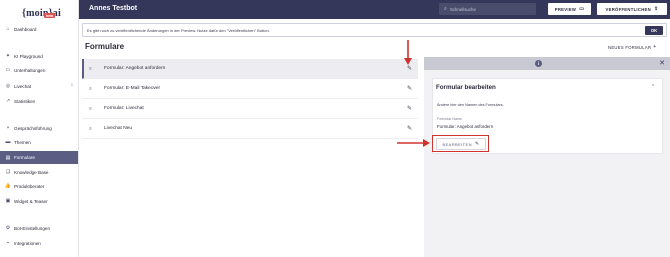  What do you see at coordinates (32, 228) in the screenshot?
I see `sidebar-item-label: Bot-Einstellungen` at bounding box center [32, 228].